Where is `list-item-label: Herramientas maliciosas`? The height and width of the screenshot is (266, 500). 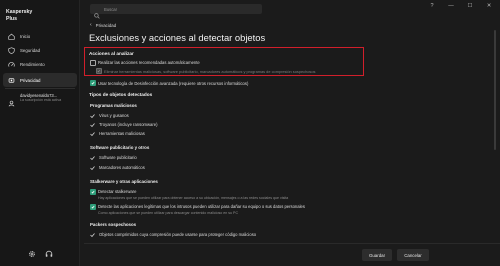 list-item-label: Herramientas maliciosas is located at coordinates (122, 133).